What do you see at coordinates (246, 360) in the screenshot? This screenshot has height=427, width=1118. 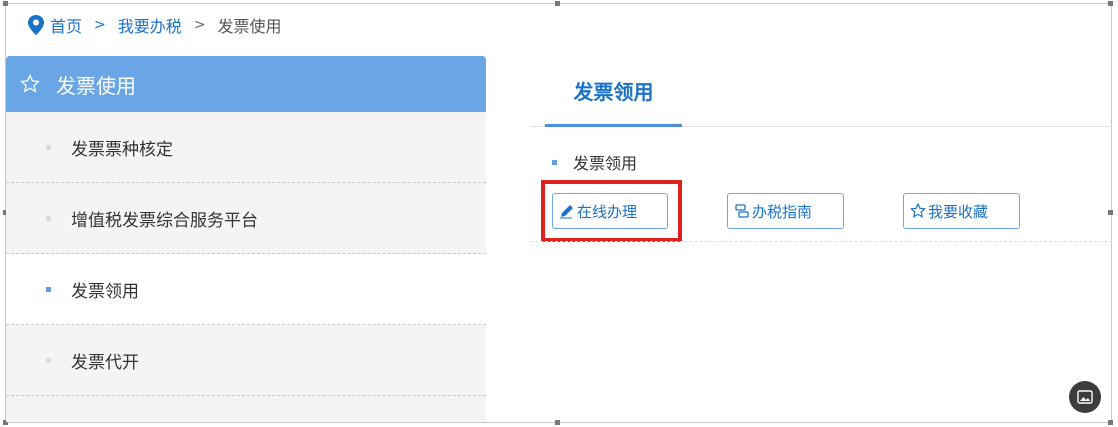 I see `sidebar-item-invoice-issuing: 发票代开` at bounding box center [246, 360].